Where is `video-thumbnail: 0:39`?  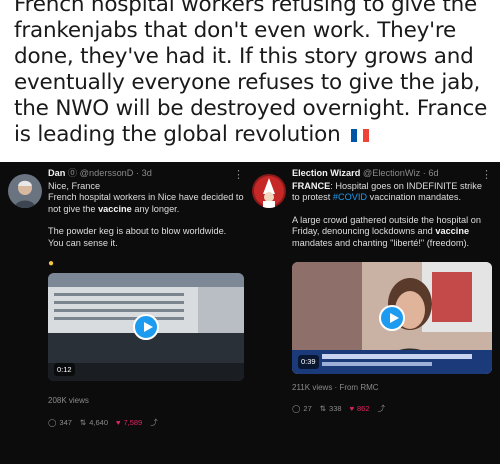 video-thumbnail: 0:39 is located at coordinates (392, 317).